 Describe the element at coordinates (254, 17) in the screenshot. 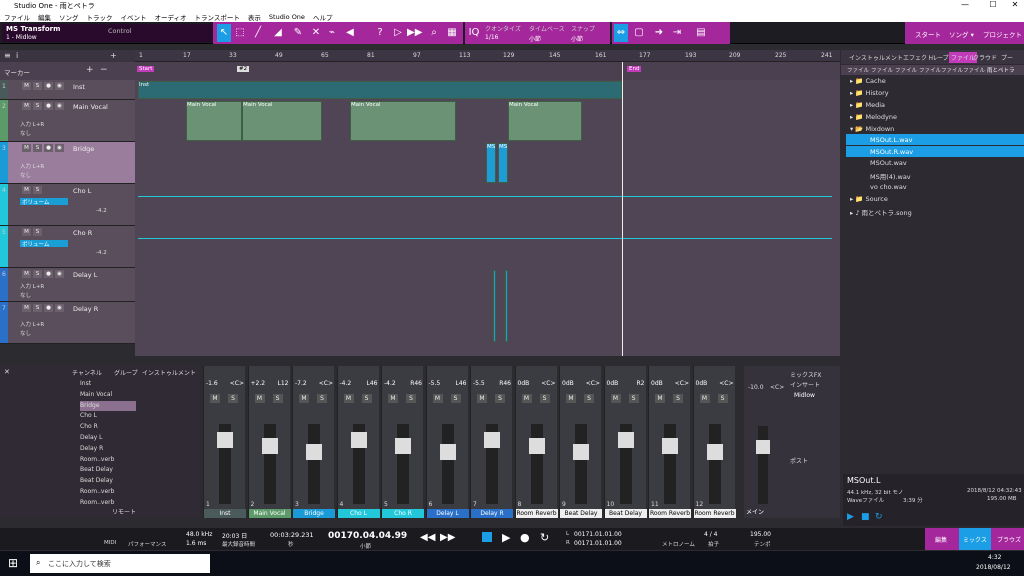

I see `menu-view: 表示` at that location.